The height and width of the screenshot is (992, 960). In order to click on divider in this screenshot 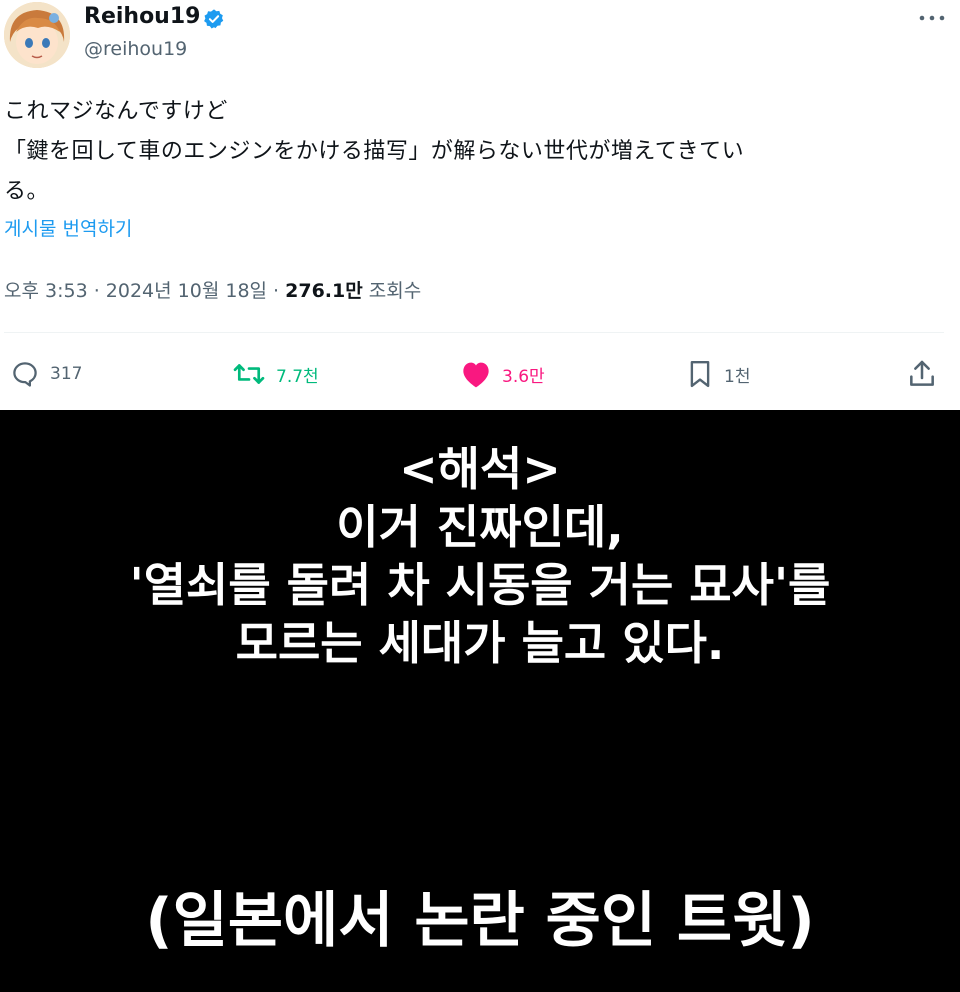, I will do `click(474, 332)`.